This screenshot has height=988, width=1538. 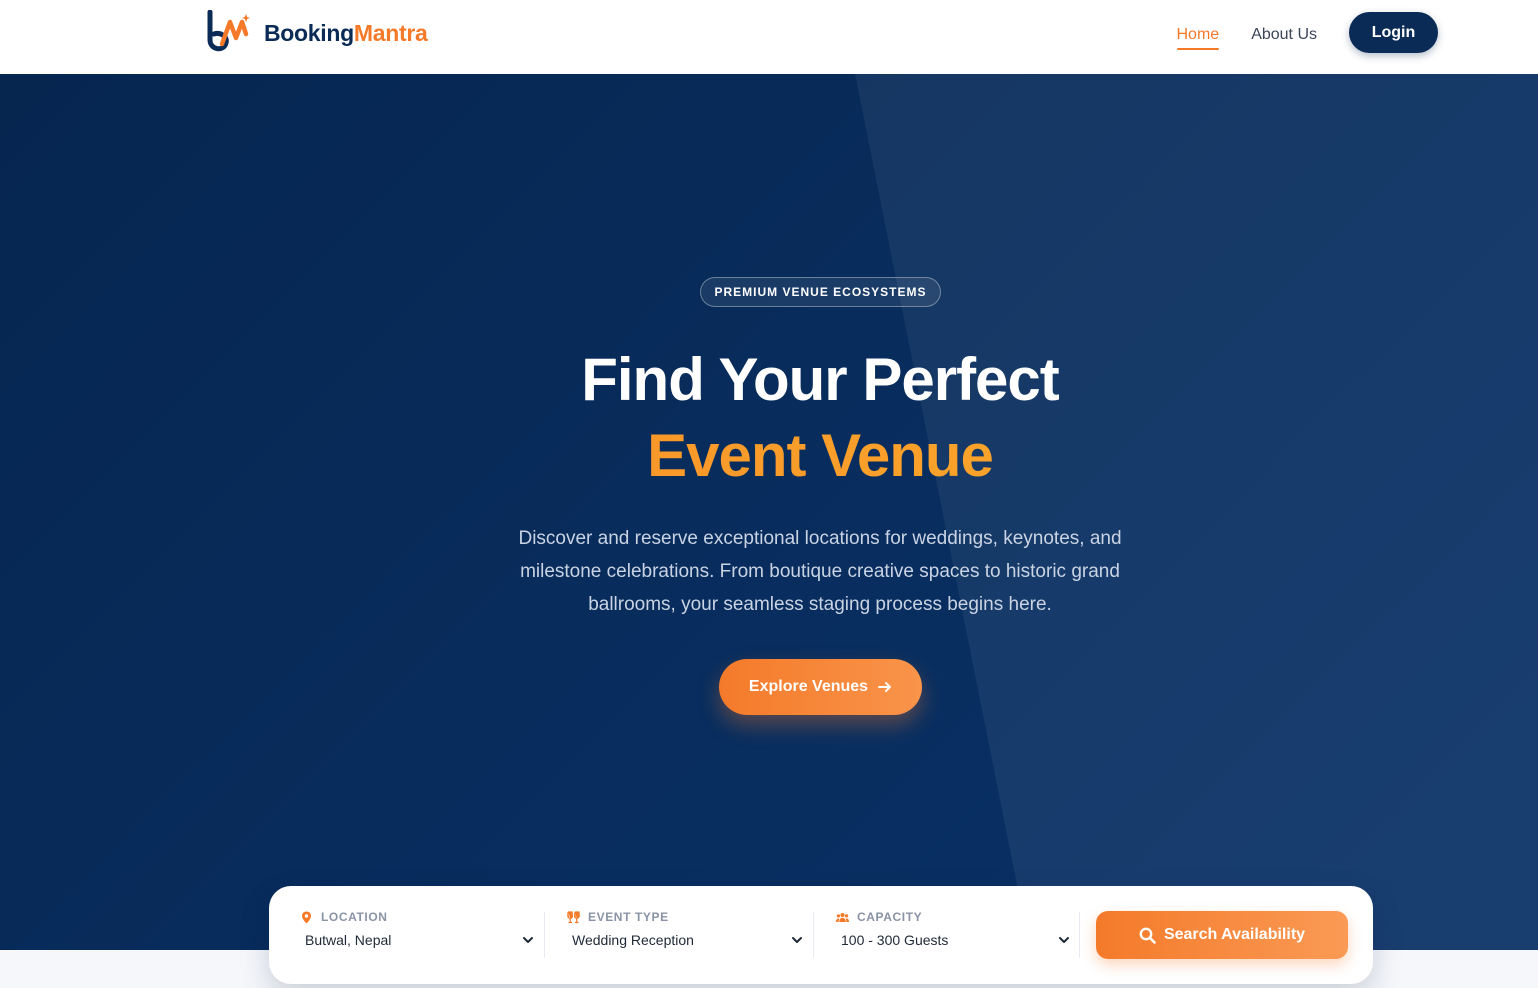 I want to click on capacity-label-row: CAPACITY, so click(x=953, y=917).